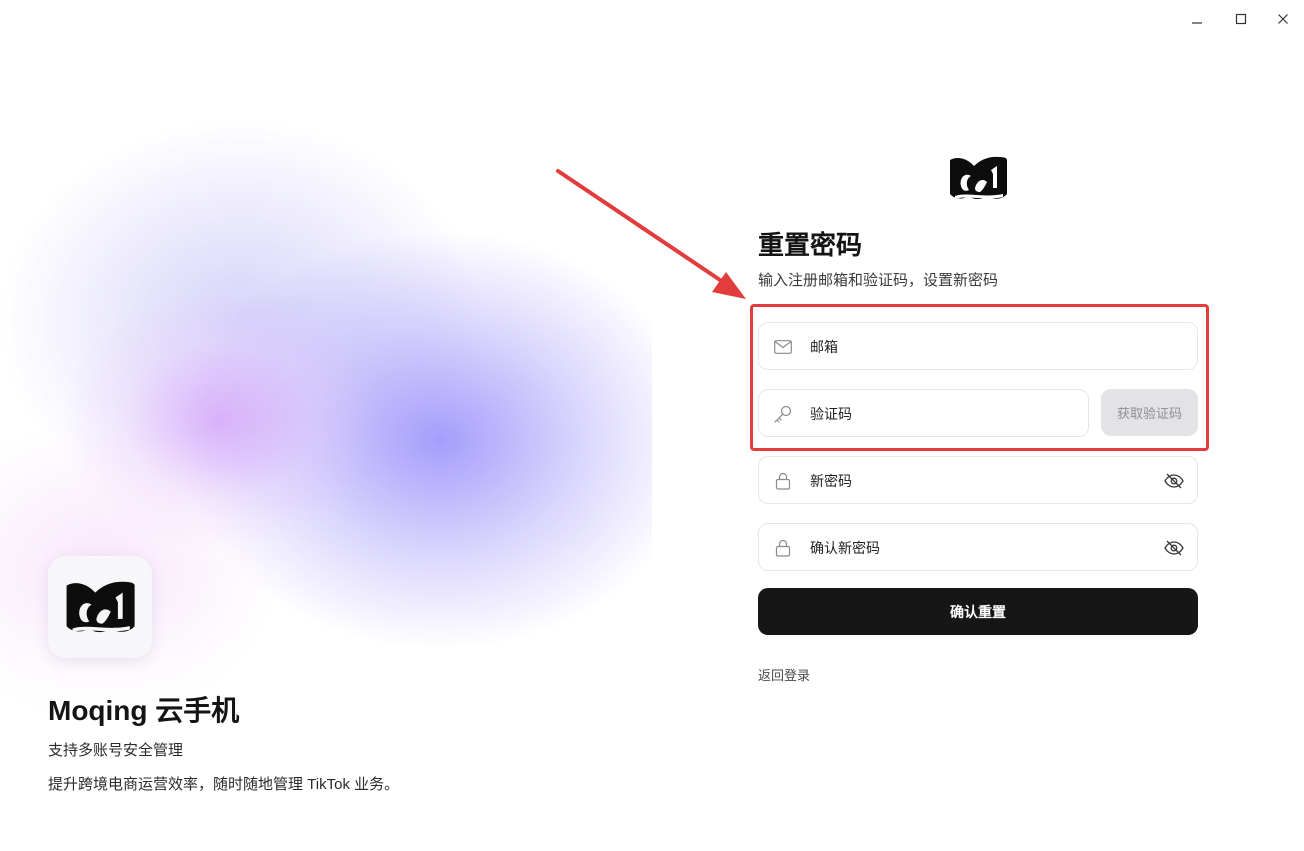  What do you see at coordinates (831, 414) in the screenshot?
I see `verification-code-placeholder: 验证码` at bounding box center [831, 414].